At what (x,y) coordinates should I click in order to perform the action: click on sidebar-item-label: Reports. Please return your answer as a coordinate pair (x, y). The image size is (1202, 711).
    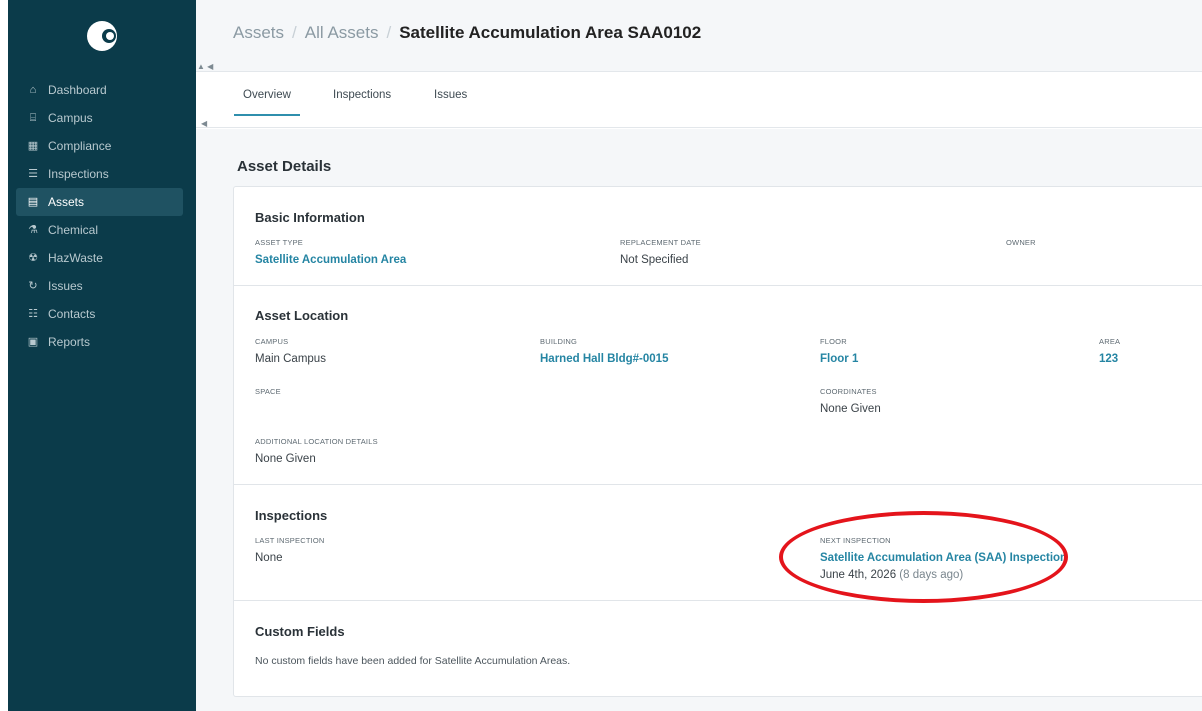
    Looking at the image, I should click on (69, 342).